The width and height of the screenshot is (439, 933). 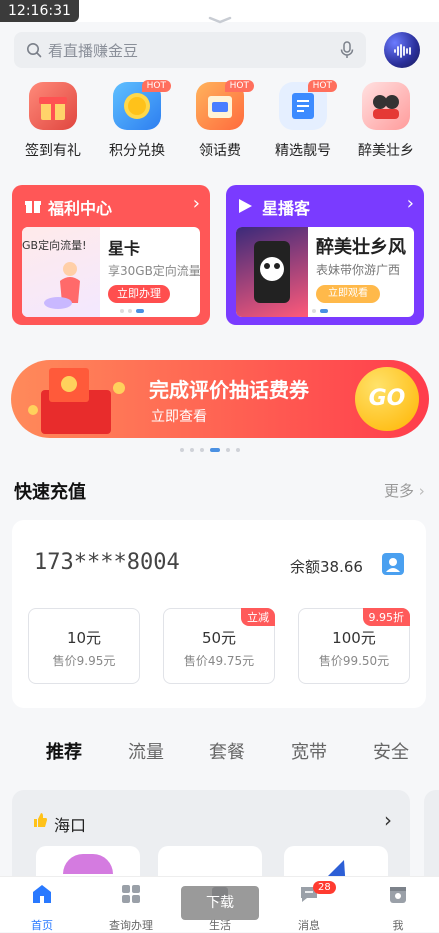 I want to click on more-link: 更多 ›, so click(x=404, y=490).